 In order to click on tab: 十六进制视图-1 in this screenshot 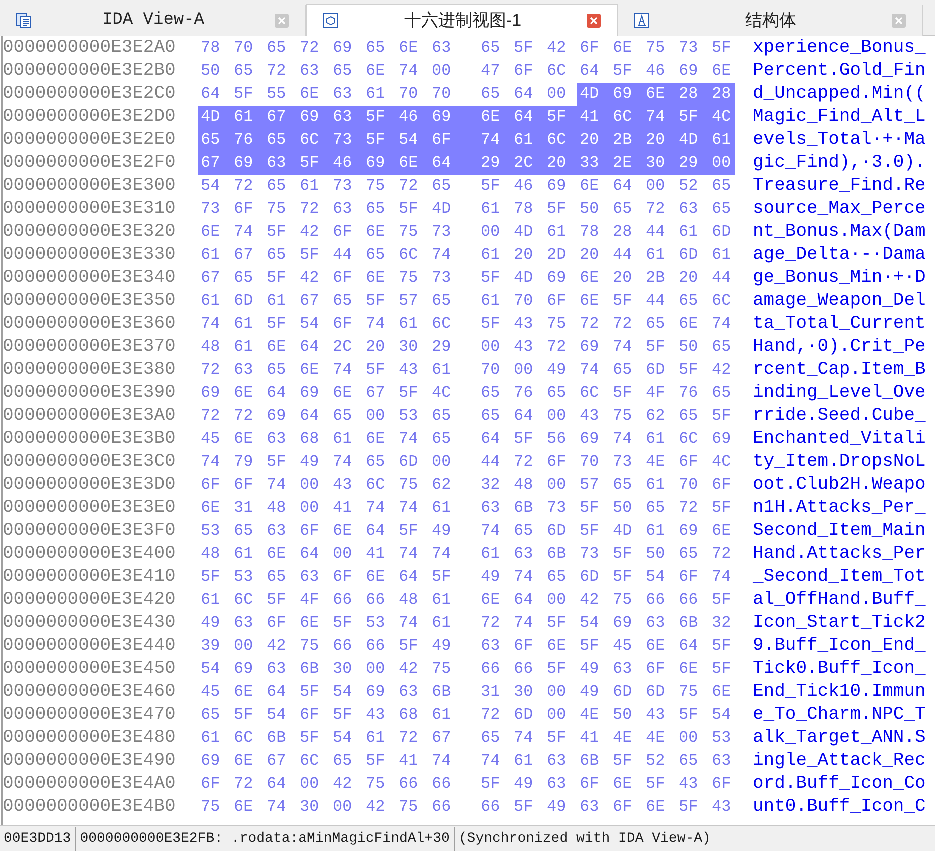, I will do `click(462, 20)`.